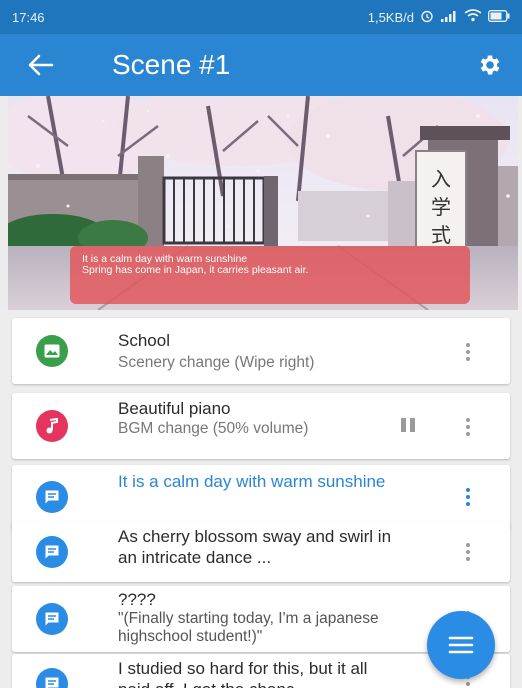 This screenshot has width=522, height=688. Describe the element at coordinates (499, 17) in the screenshot. I see `battery-icon` at that location.